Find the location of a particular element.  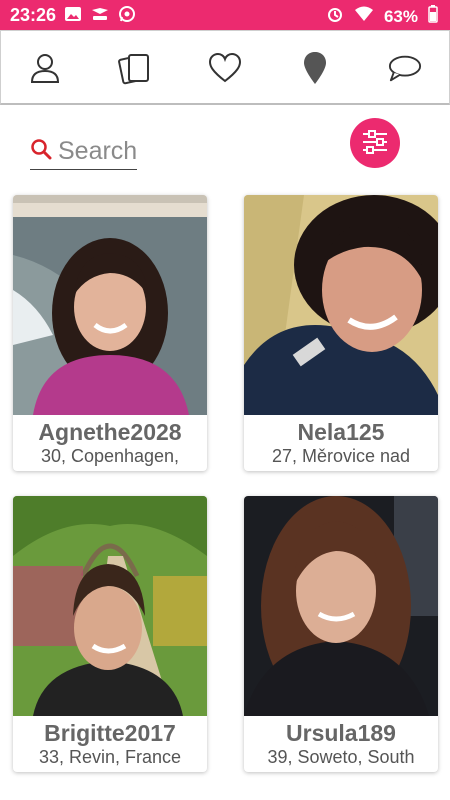

search-icon is located at coordinates (41, 151).